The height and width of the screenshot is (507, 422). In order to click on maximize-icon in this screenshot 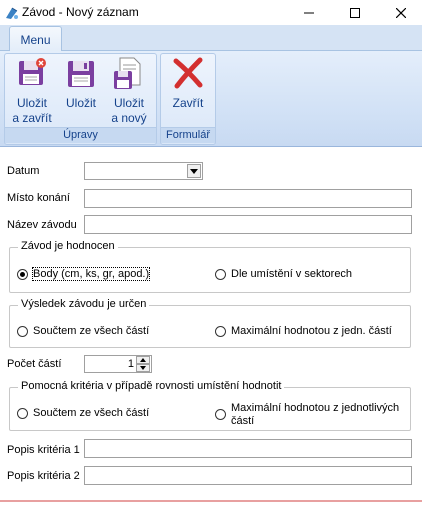, I will do `click(355, 12)`.